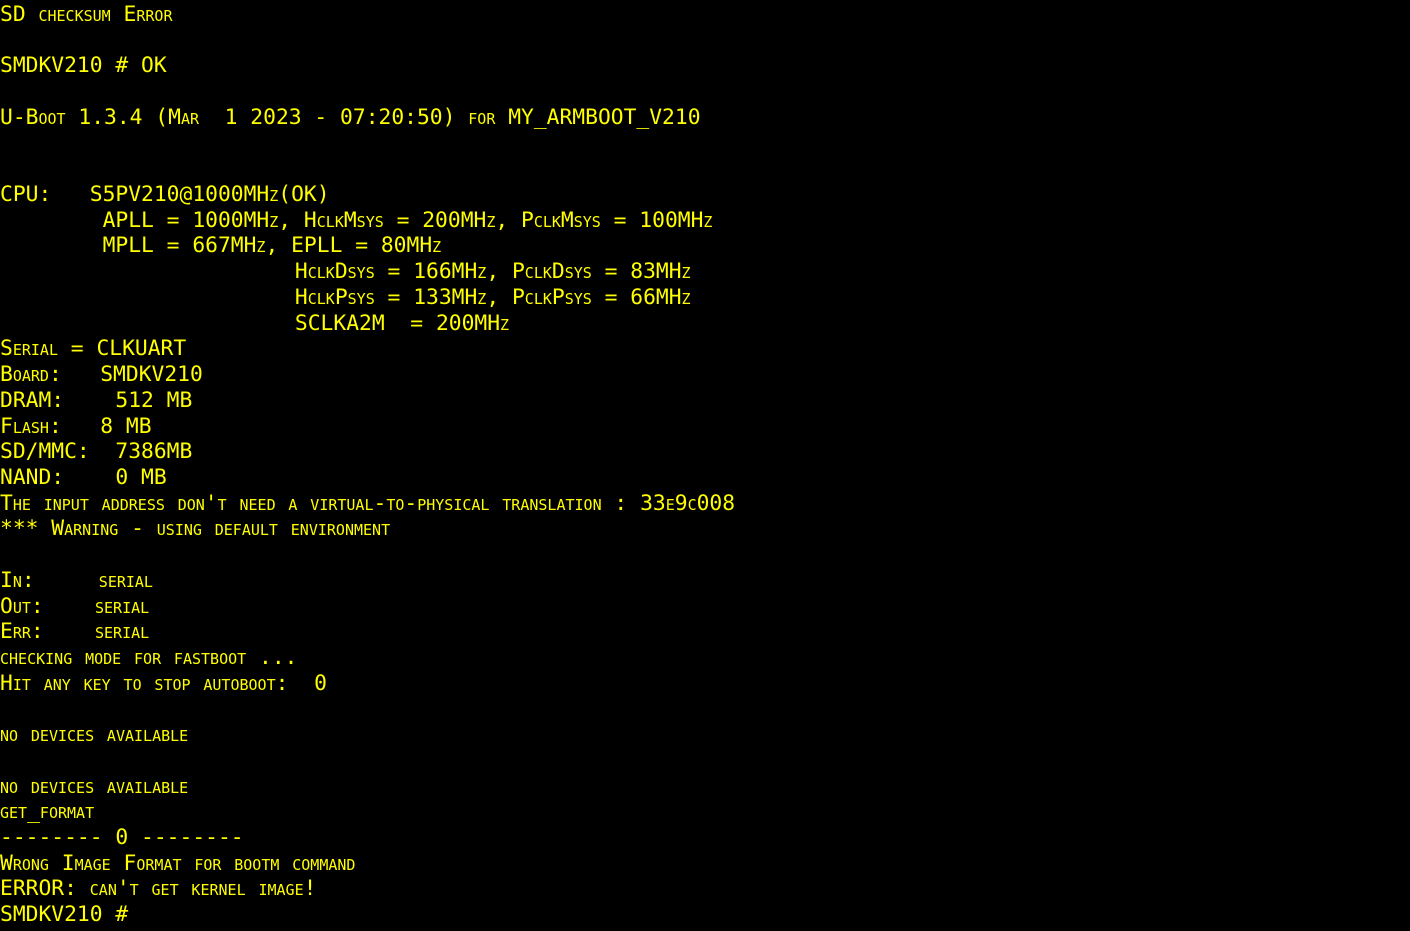 The width and height of the screenshot is (1410, 931). What do you see at coordinates (64, 915) in the screenshot?
I see `terminal-line: SMDKV210 #` at bounding box center [64, 915].